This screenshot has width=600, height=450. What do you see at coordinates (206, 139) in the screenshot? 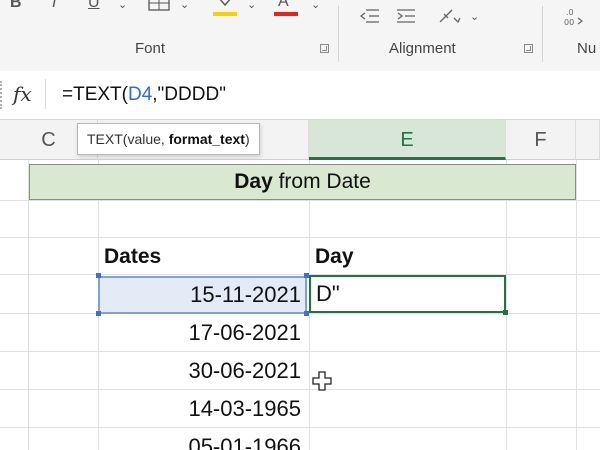
I see `tooltip-current-arg: format_text` at bounding box center [206, 139].